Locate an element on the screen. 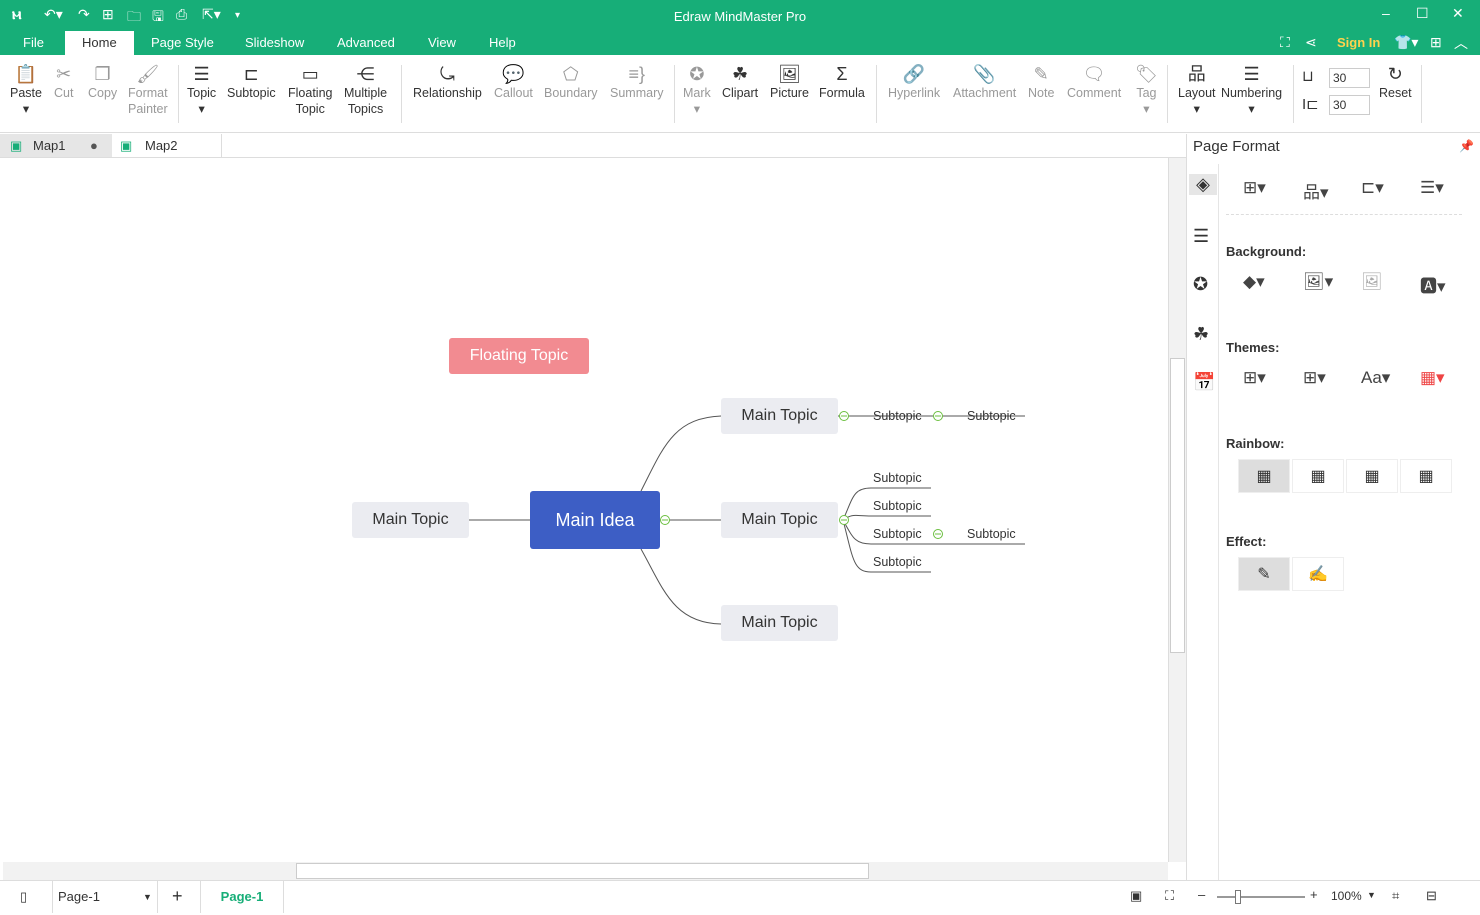 The height and width of the screenshot is (915, 1480). maximize-button: ☐ is located at coordinates (1422, 13).